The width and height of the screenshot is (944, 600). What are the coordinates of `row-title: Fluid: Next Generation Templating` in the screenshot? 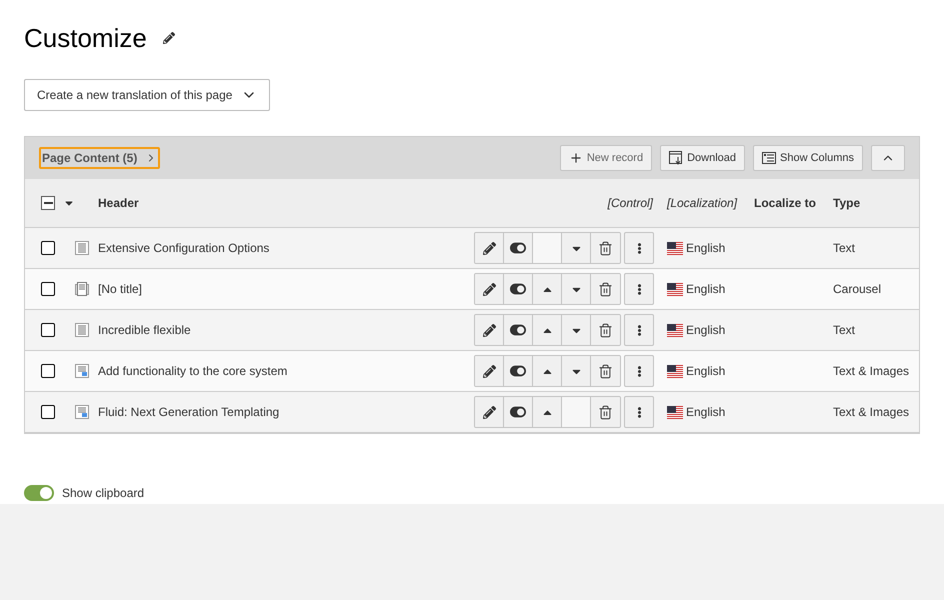 It's located at (286, 412).